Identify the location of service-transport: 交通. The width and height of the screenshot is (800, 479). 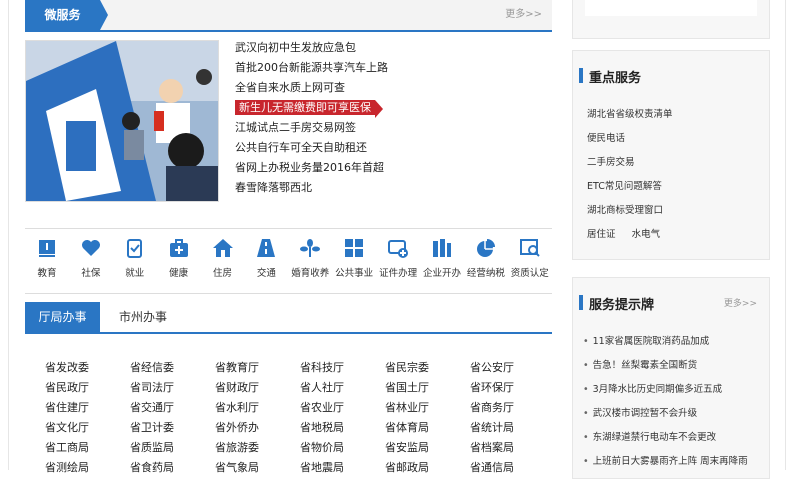
(266, 261).